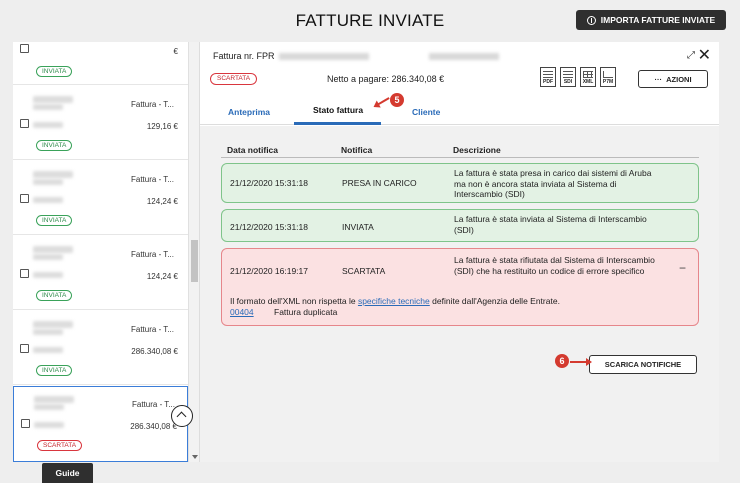 This screenshot has height=483, width=740. I want to click on header-date: Data notifica, so click(253, 150).